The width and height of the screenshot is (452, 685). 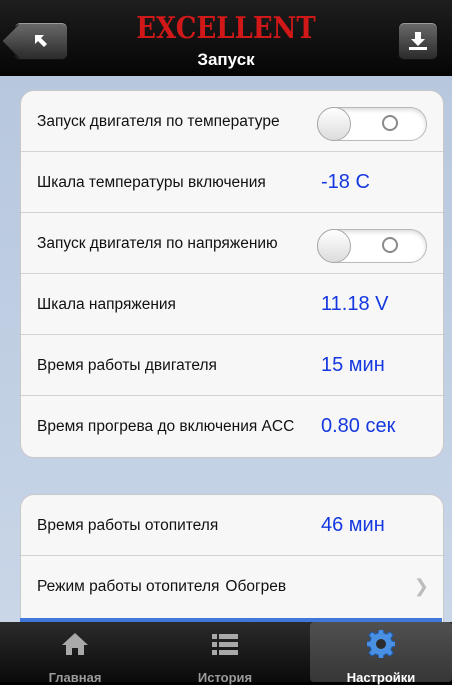 I want to click on setting-label: Время прогрева до включения ACC, so click(x=166, y=426).